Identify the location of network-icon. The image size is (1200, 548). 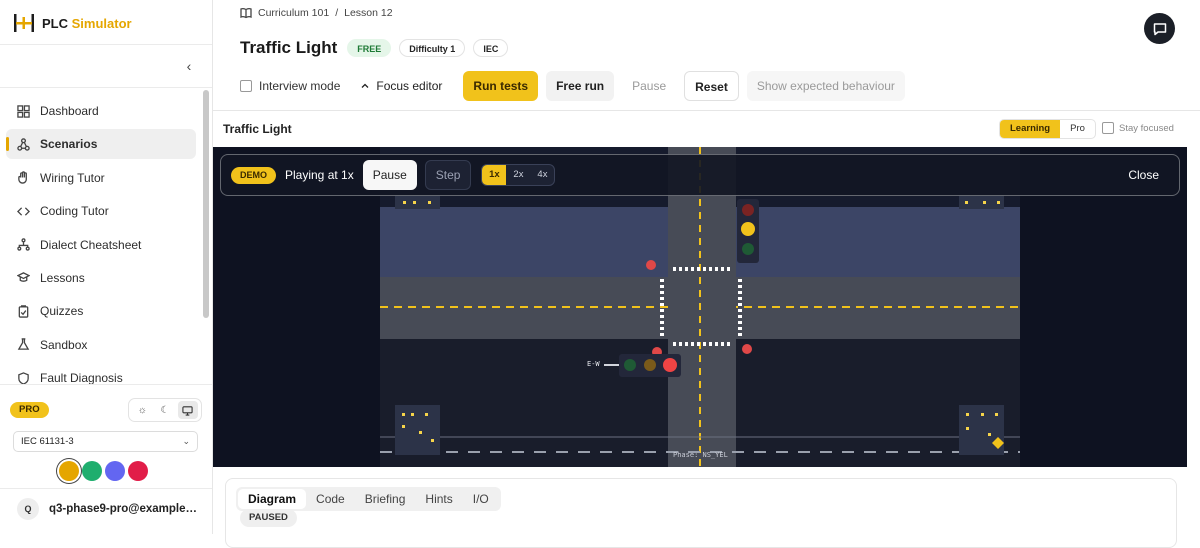
(23, 244).